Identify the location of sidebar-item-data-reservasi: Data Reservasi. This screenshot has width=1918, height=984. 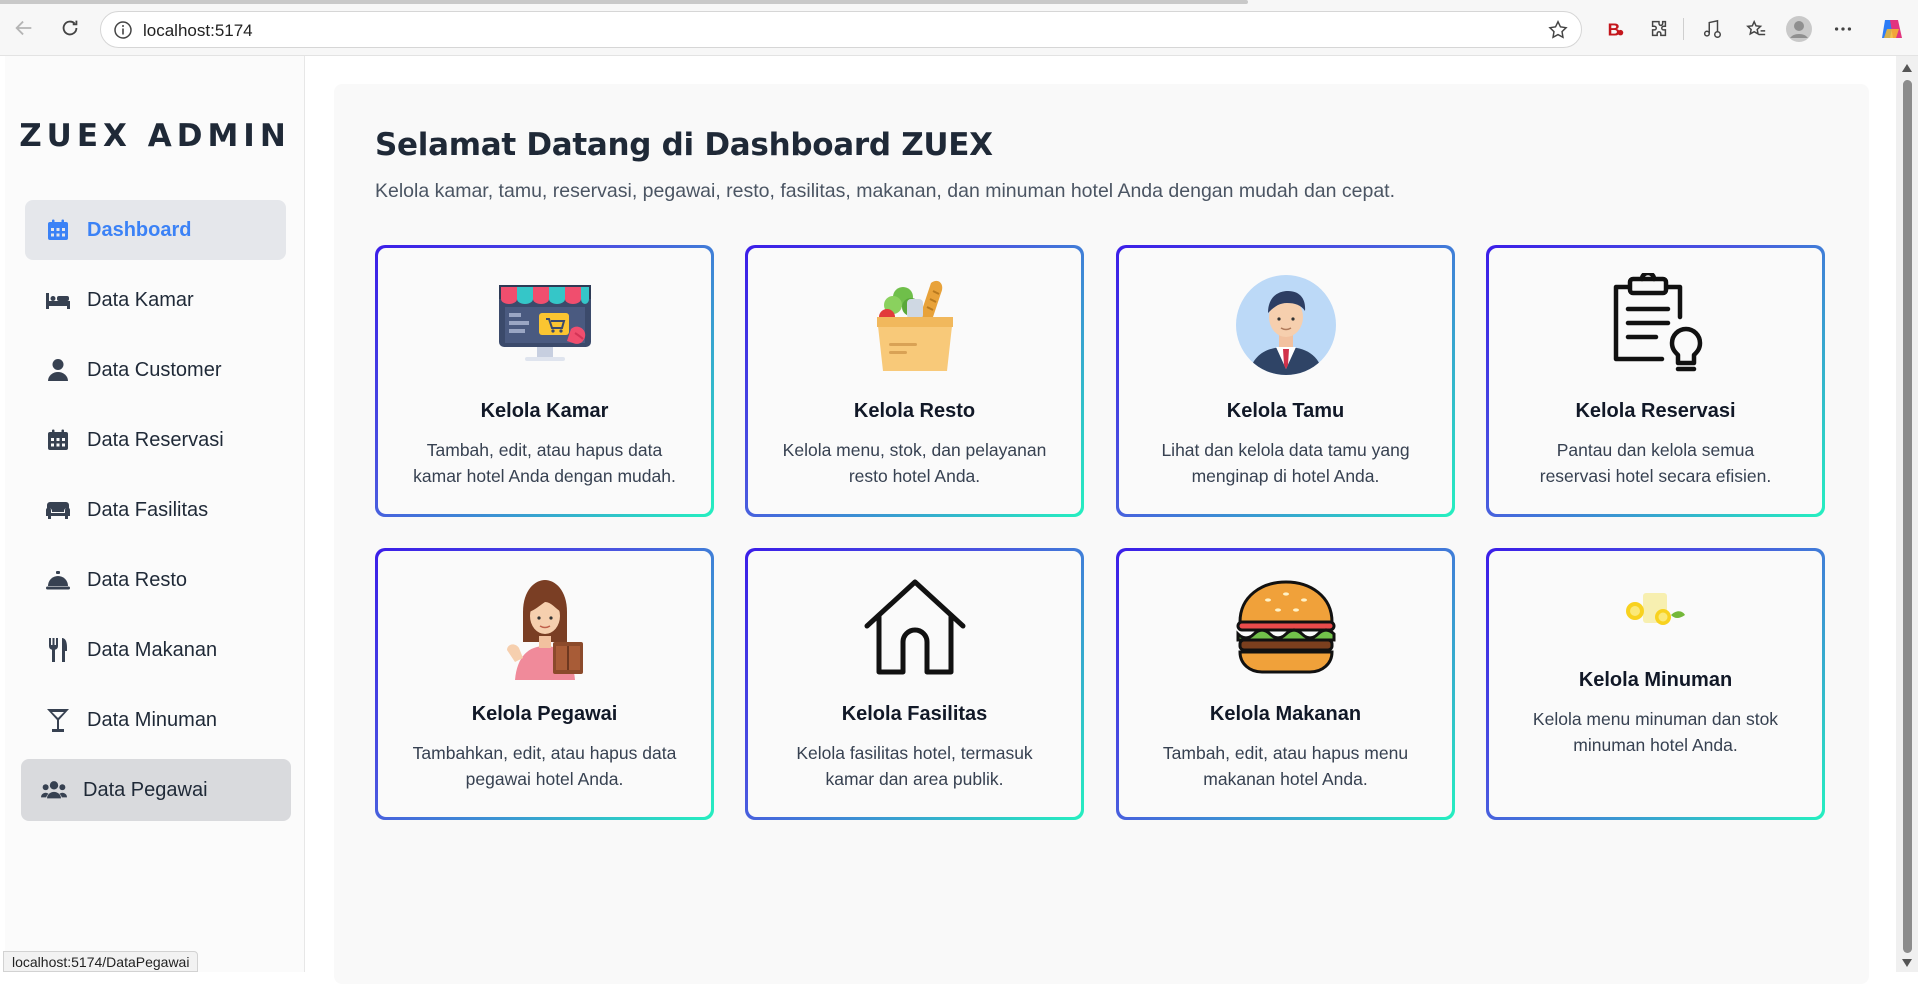
(155, 440).